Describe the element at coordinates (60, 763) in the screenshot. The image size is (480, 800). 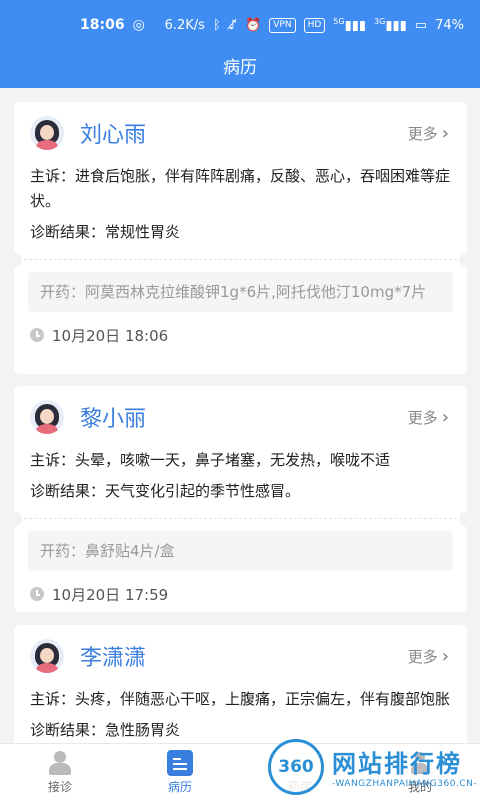
I see `doctor-icon` at that location.